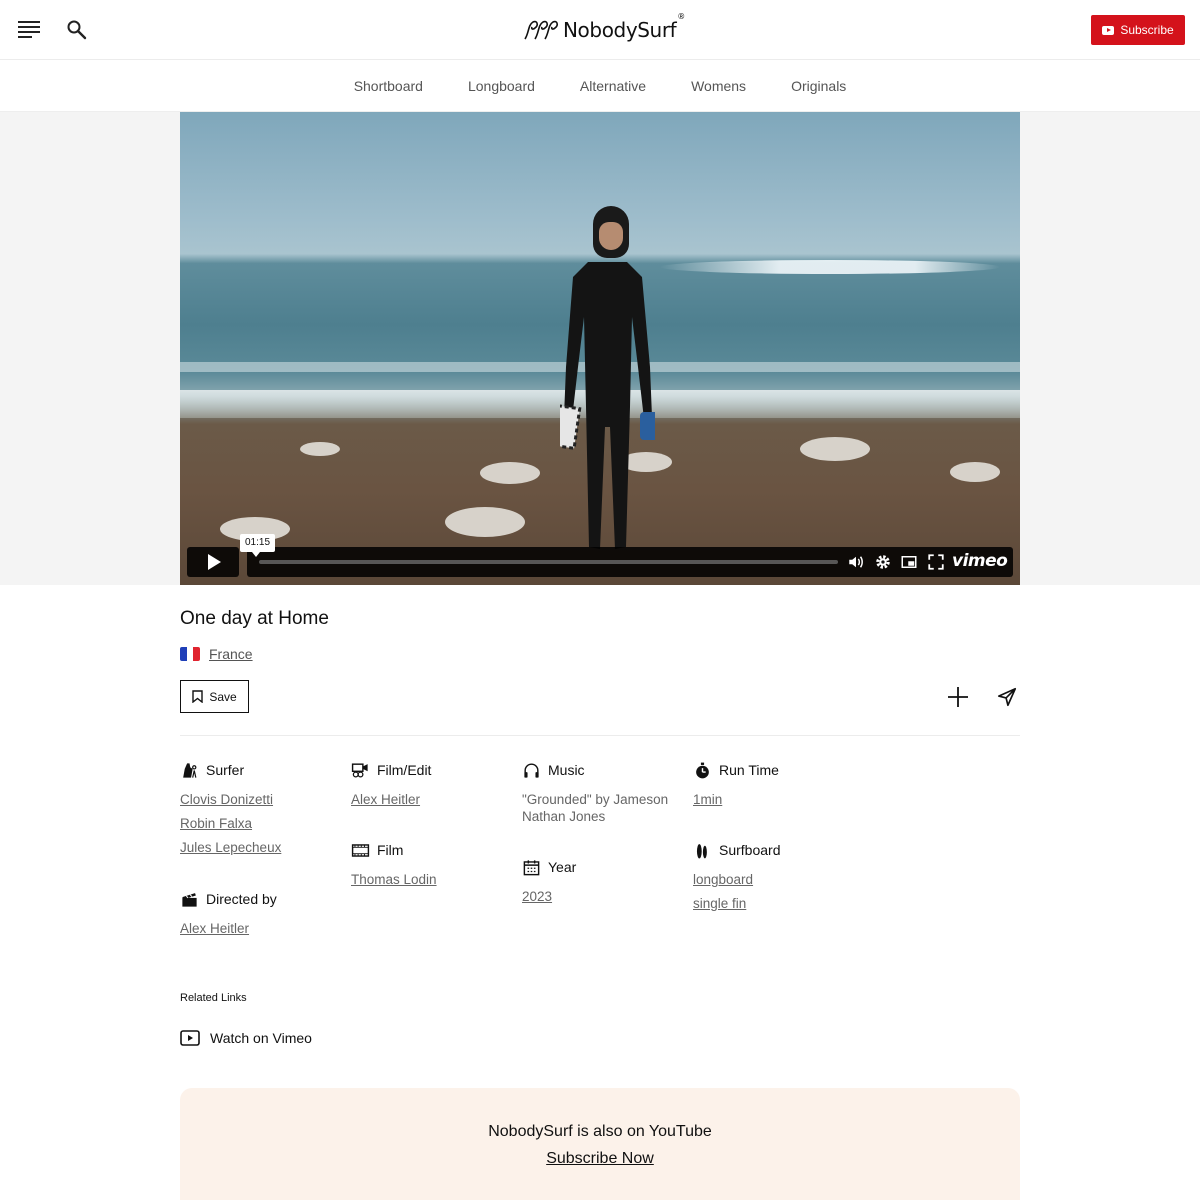  I want to click on youtube-icon, so click(1108, 30).